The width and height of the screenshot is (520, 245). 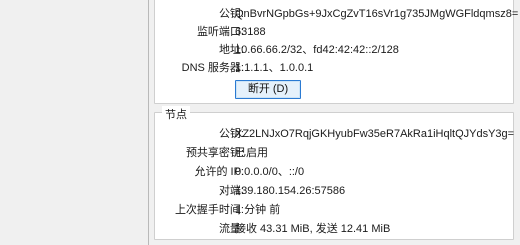 I want to click on endpoint-row: 对端: 139.180.154.26:57586, so click(x=334, y=191).